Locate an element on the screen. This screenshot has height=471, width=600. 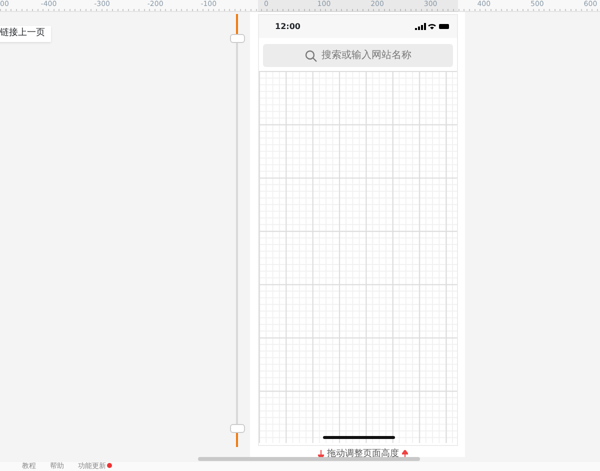
signal-wifi-battery-icon is located at coordinates (432, 26).